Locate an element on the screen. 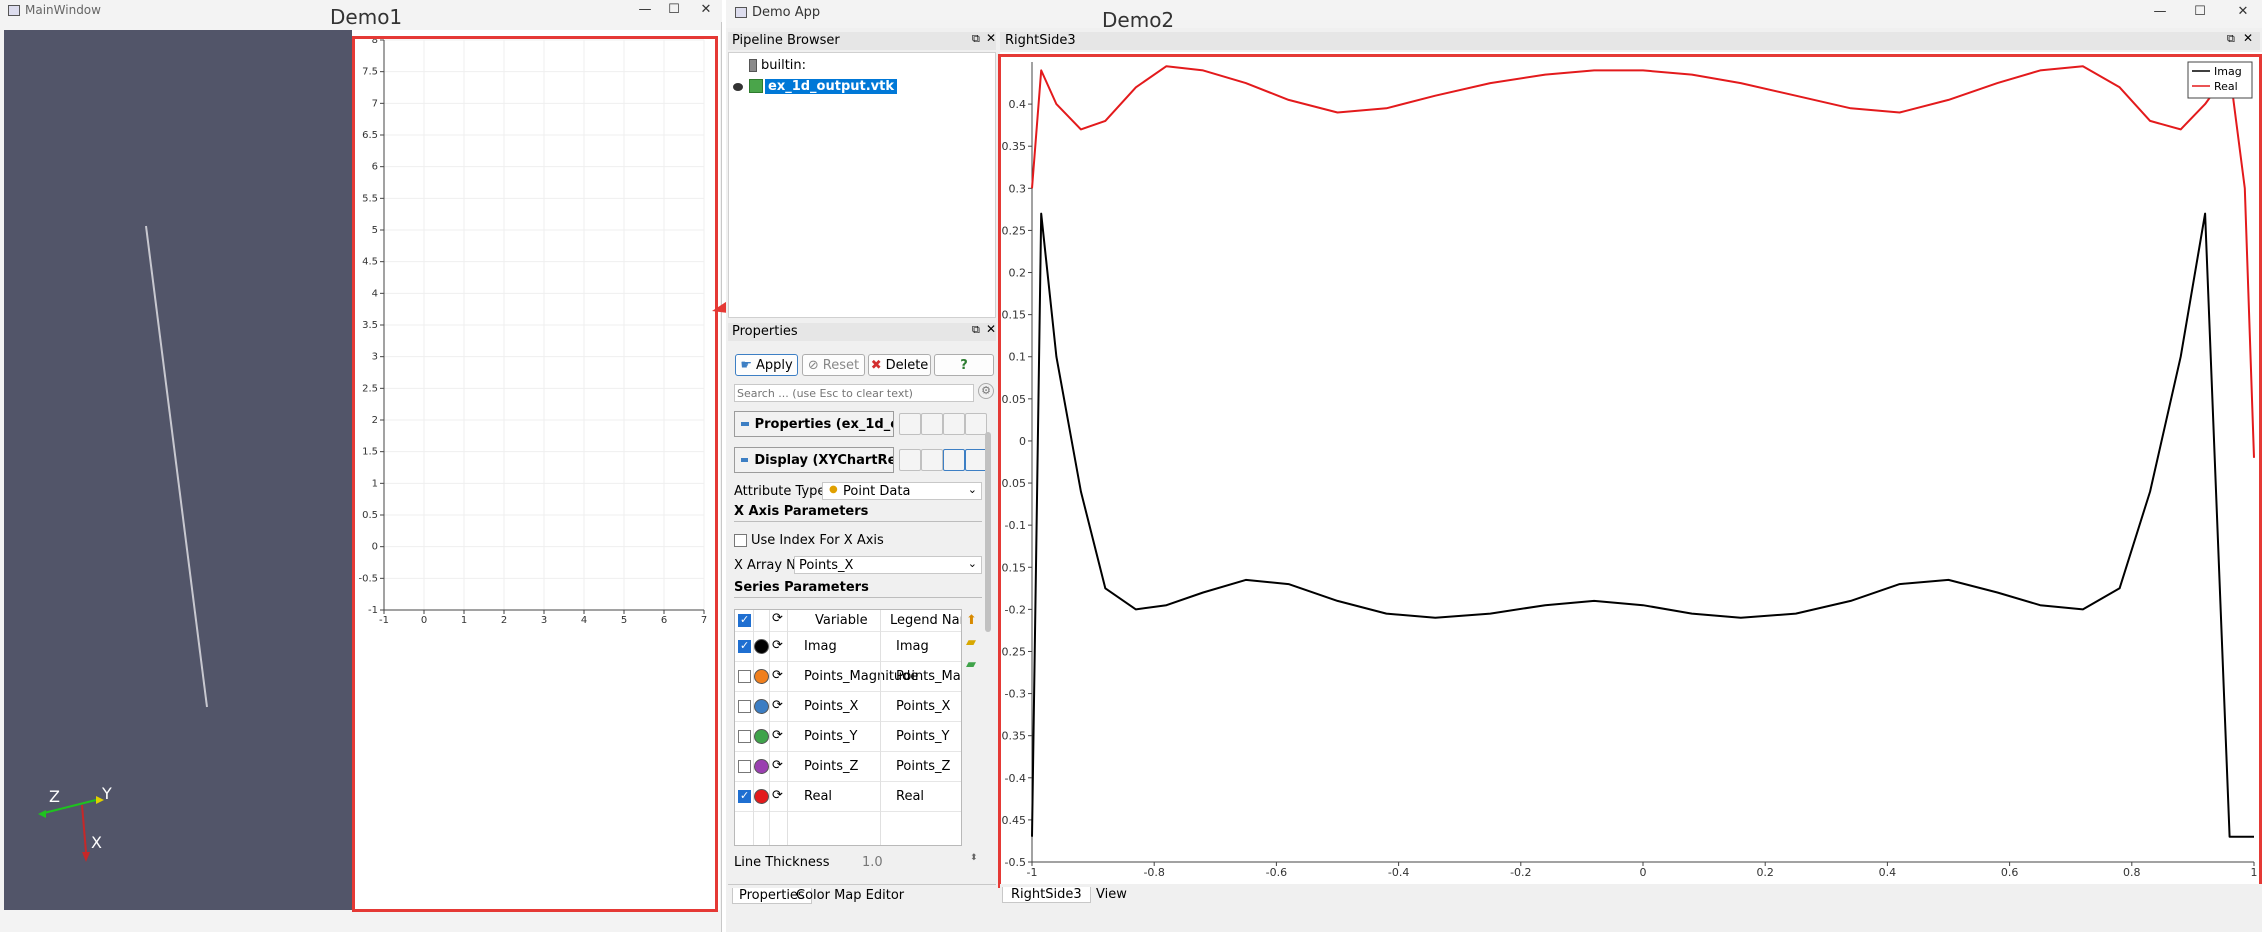 The image size is (2262, 932). pipeline-tree: builtin: ex_1d_output.vtk is located at coordinates (862, 185).